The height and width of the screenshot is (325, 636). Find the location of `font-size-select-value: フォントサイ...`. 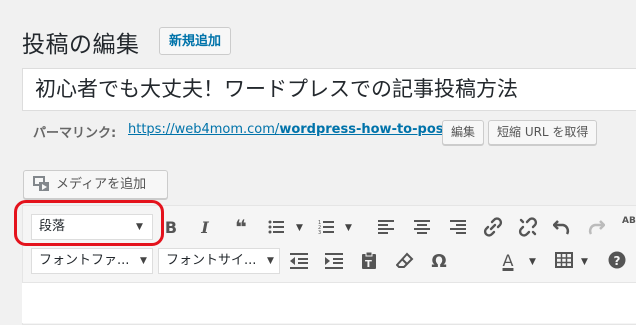

font-size-select-value: フォントサイ... is located at coordinates (211, 260).